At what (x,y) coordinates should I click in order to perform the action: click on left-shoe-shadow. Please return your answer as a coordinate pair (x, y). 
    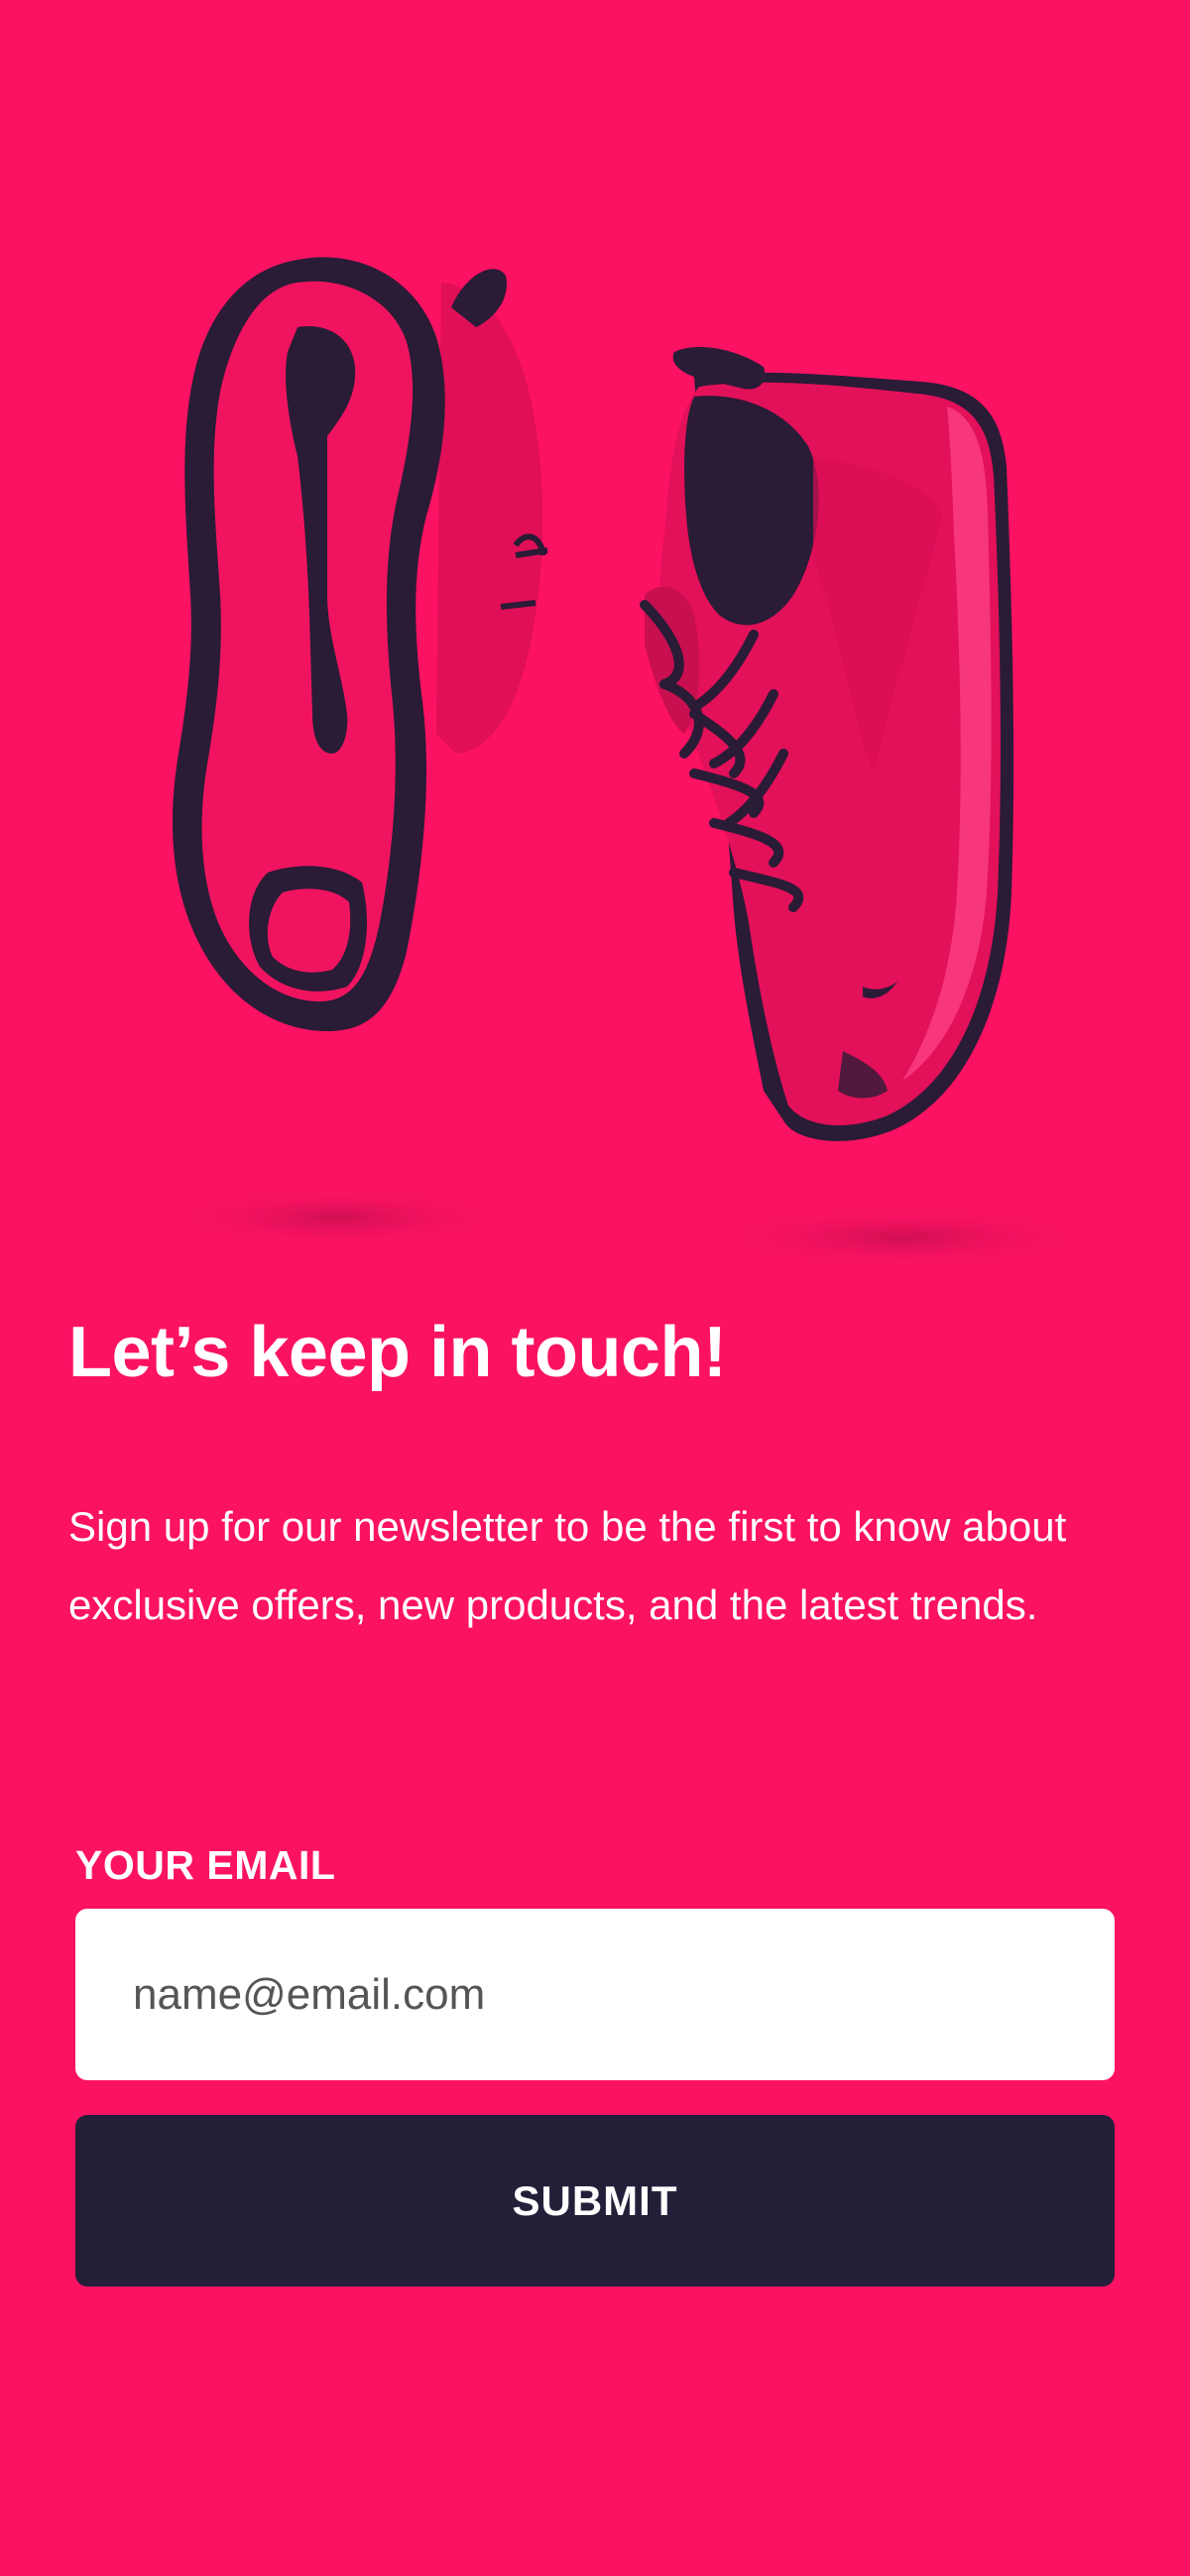
    Looking at the image, I should click on (337, 1217).